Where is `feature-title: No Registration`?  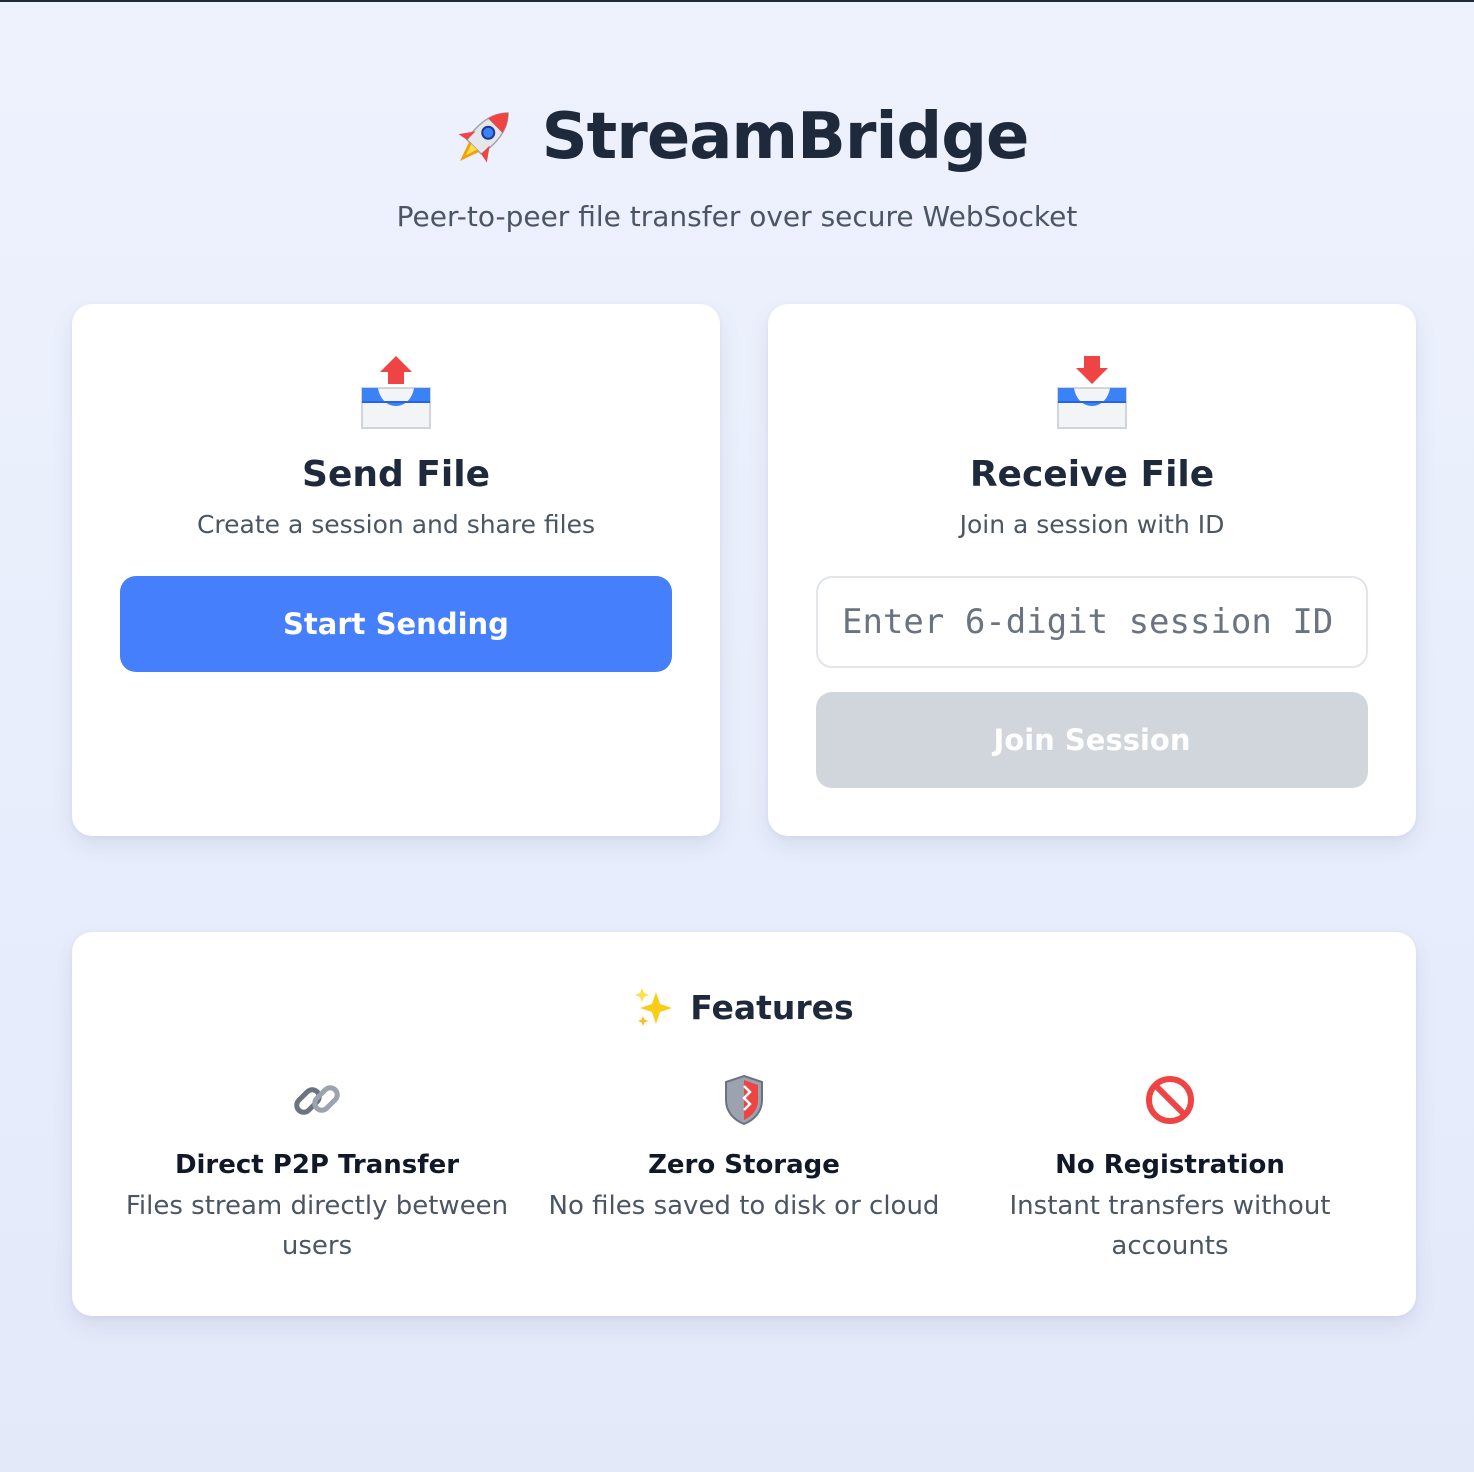 feature-title: No Registration is located at coordinates (1170, 1165).